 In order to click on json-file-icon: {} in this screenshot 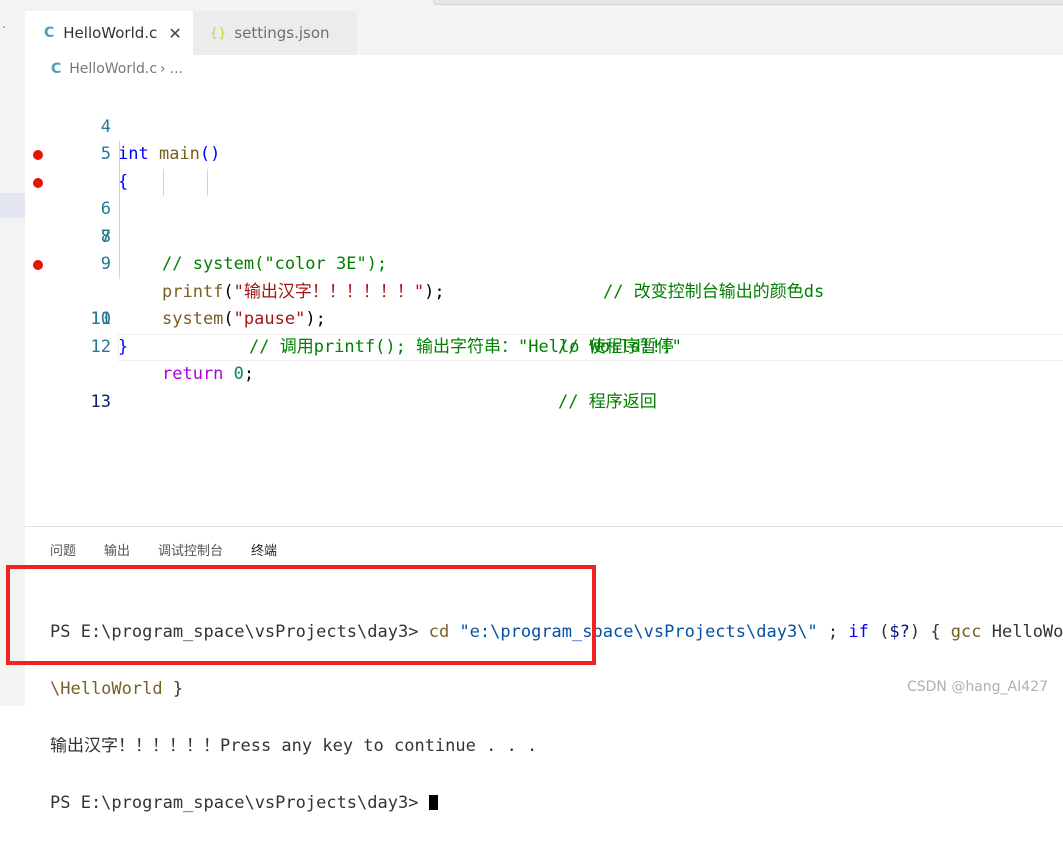, I will do `click(219, 33)`.